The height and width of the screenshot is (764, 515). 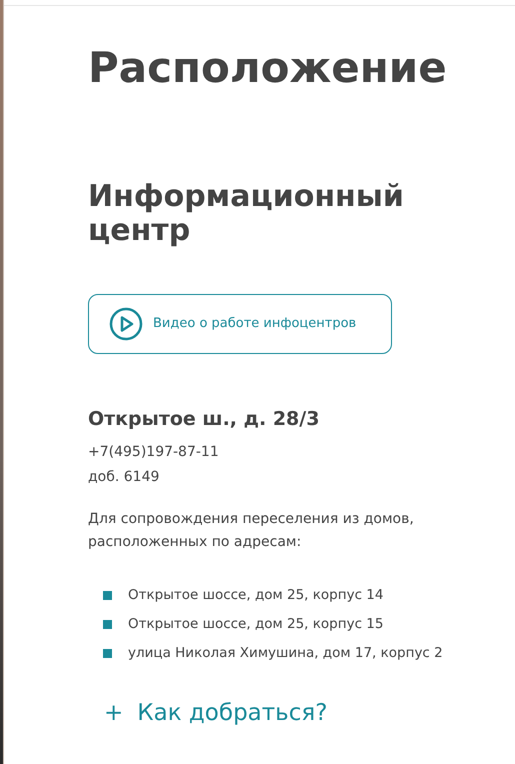 What do you see at coordinates (204, 419) in the screenshot?
I see `address-heading: Открытое ш., д. 28/3` at bounding box center [204, 419].